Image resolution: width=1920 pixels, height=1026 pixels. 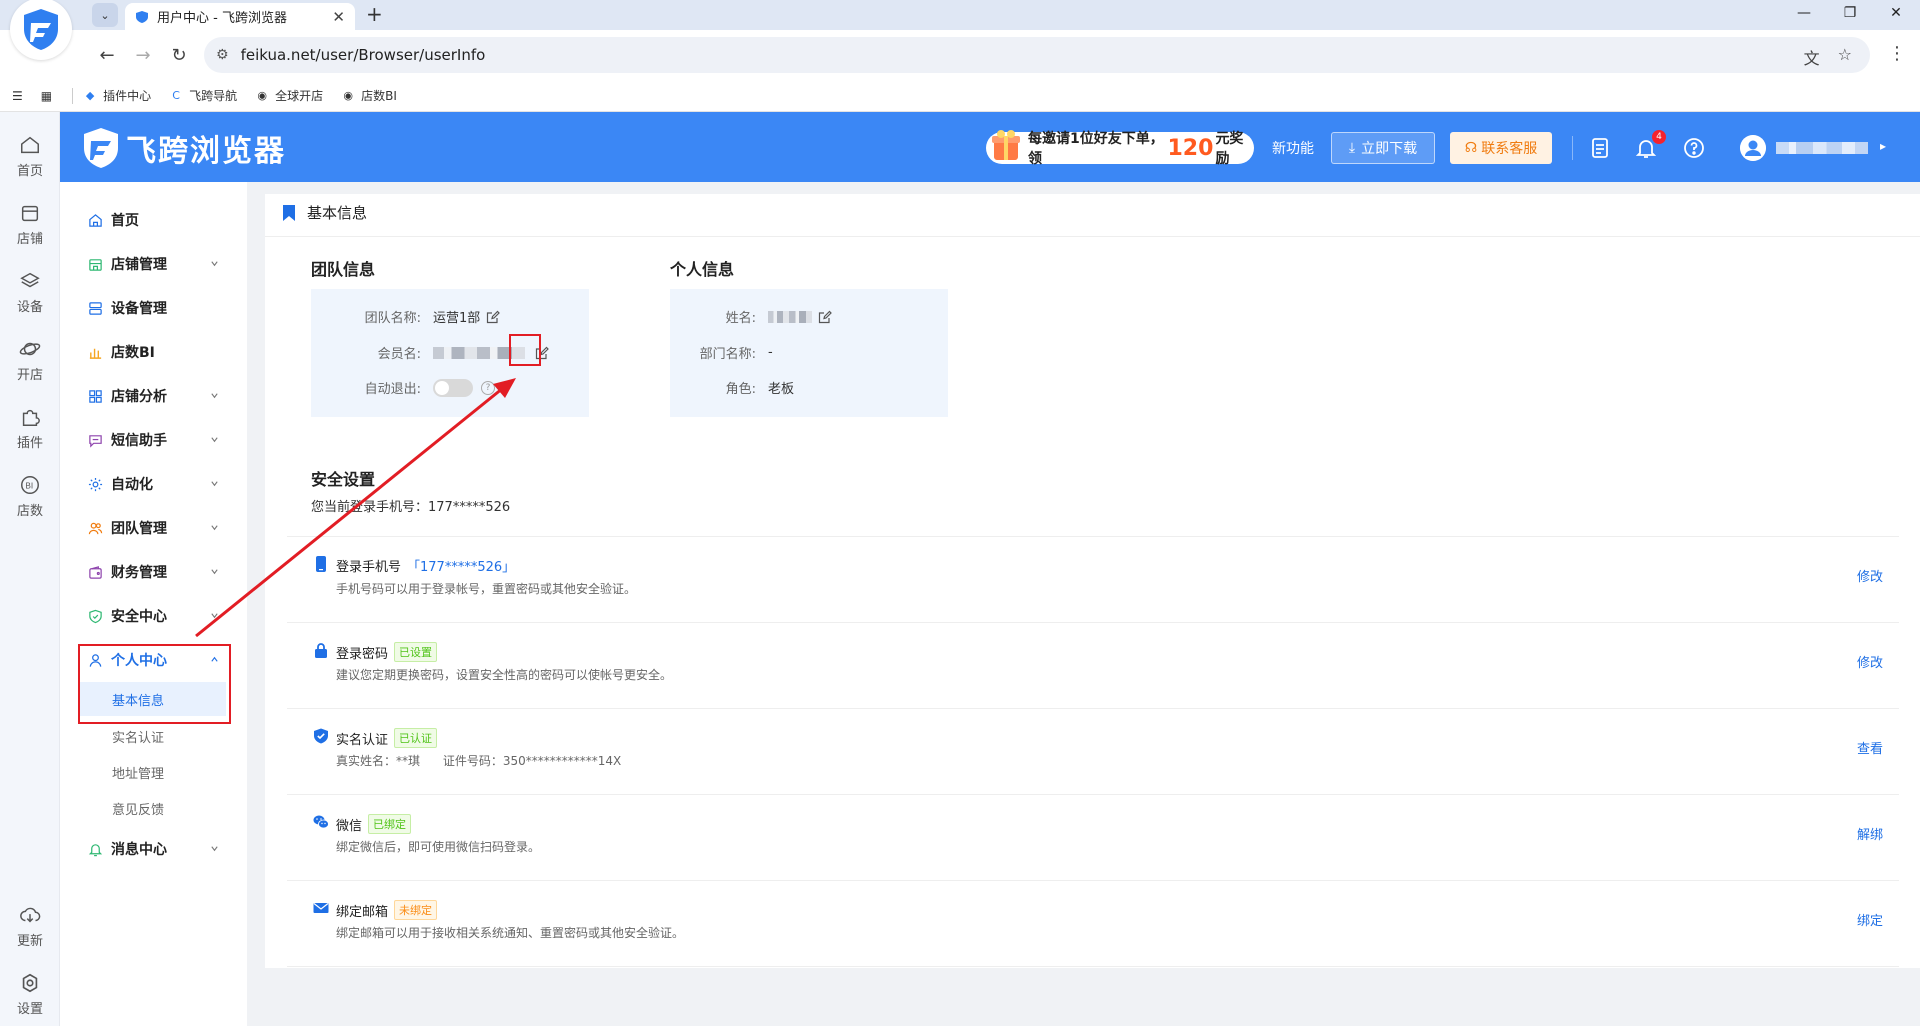 I want to click on annotation-highlight-edit, so click(x=525, y=350).